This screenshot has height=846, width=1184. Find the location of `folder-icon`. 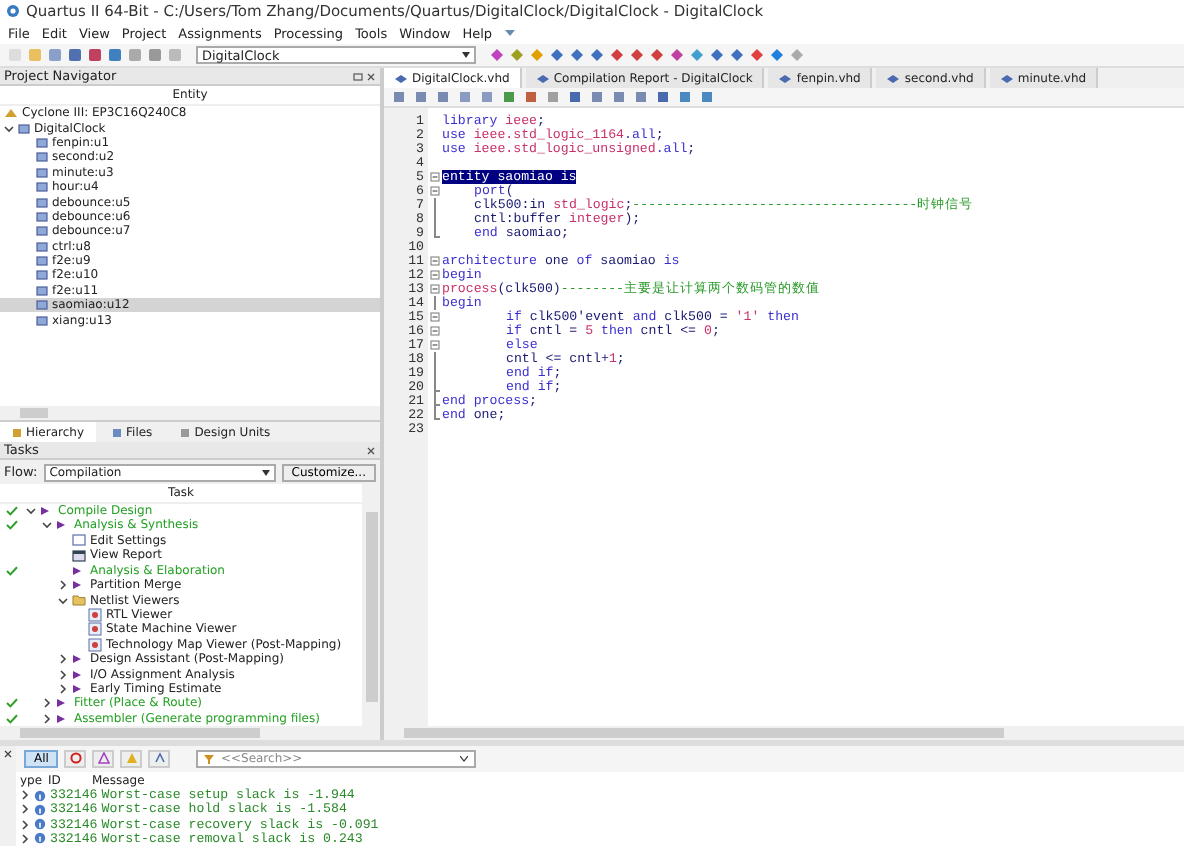

folder-icon is located at coordinates (79, 600).